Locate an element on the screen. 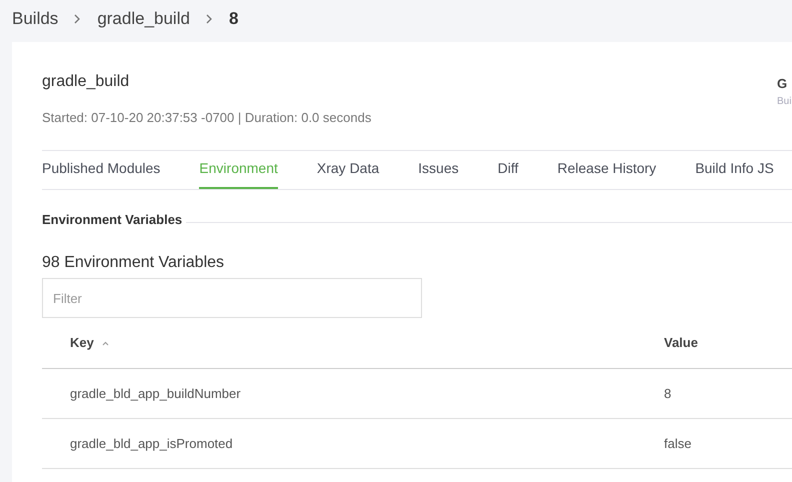  tab: Release History is located at coordinates (606, 169).